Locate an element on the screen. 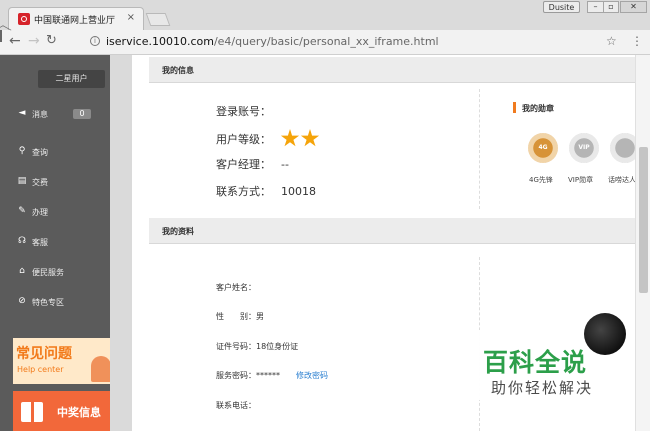  reload-icon: ↻ is located at coordinates (51, 41).